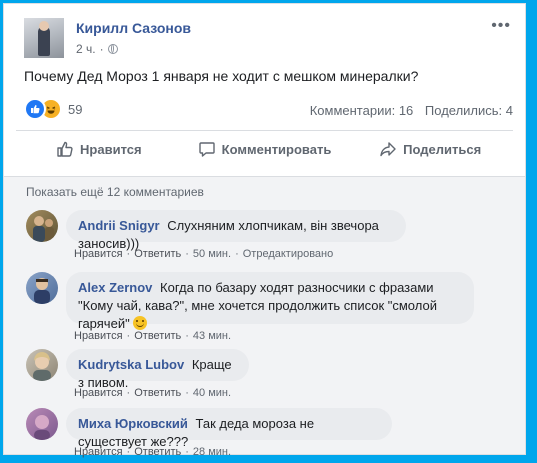 Image resolution: width=537 pixels, height=463 pixels. I want to click on like-button: Нравится, so click(99, 149).